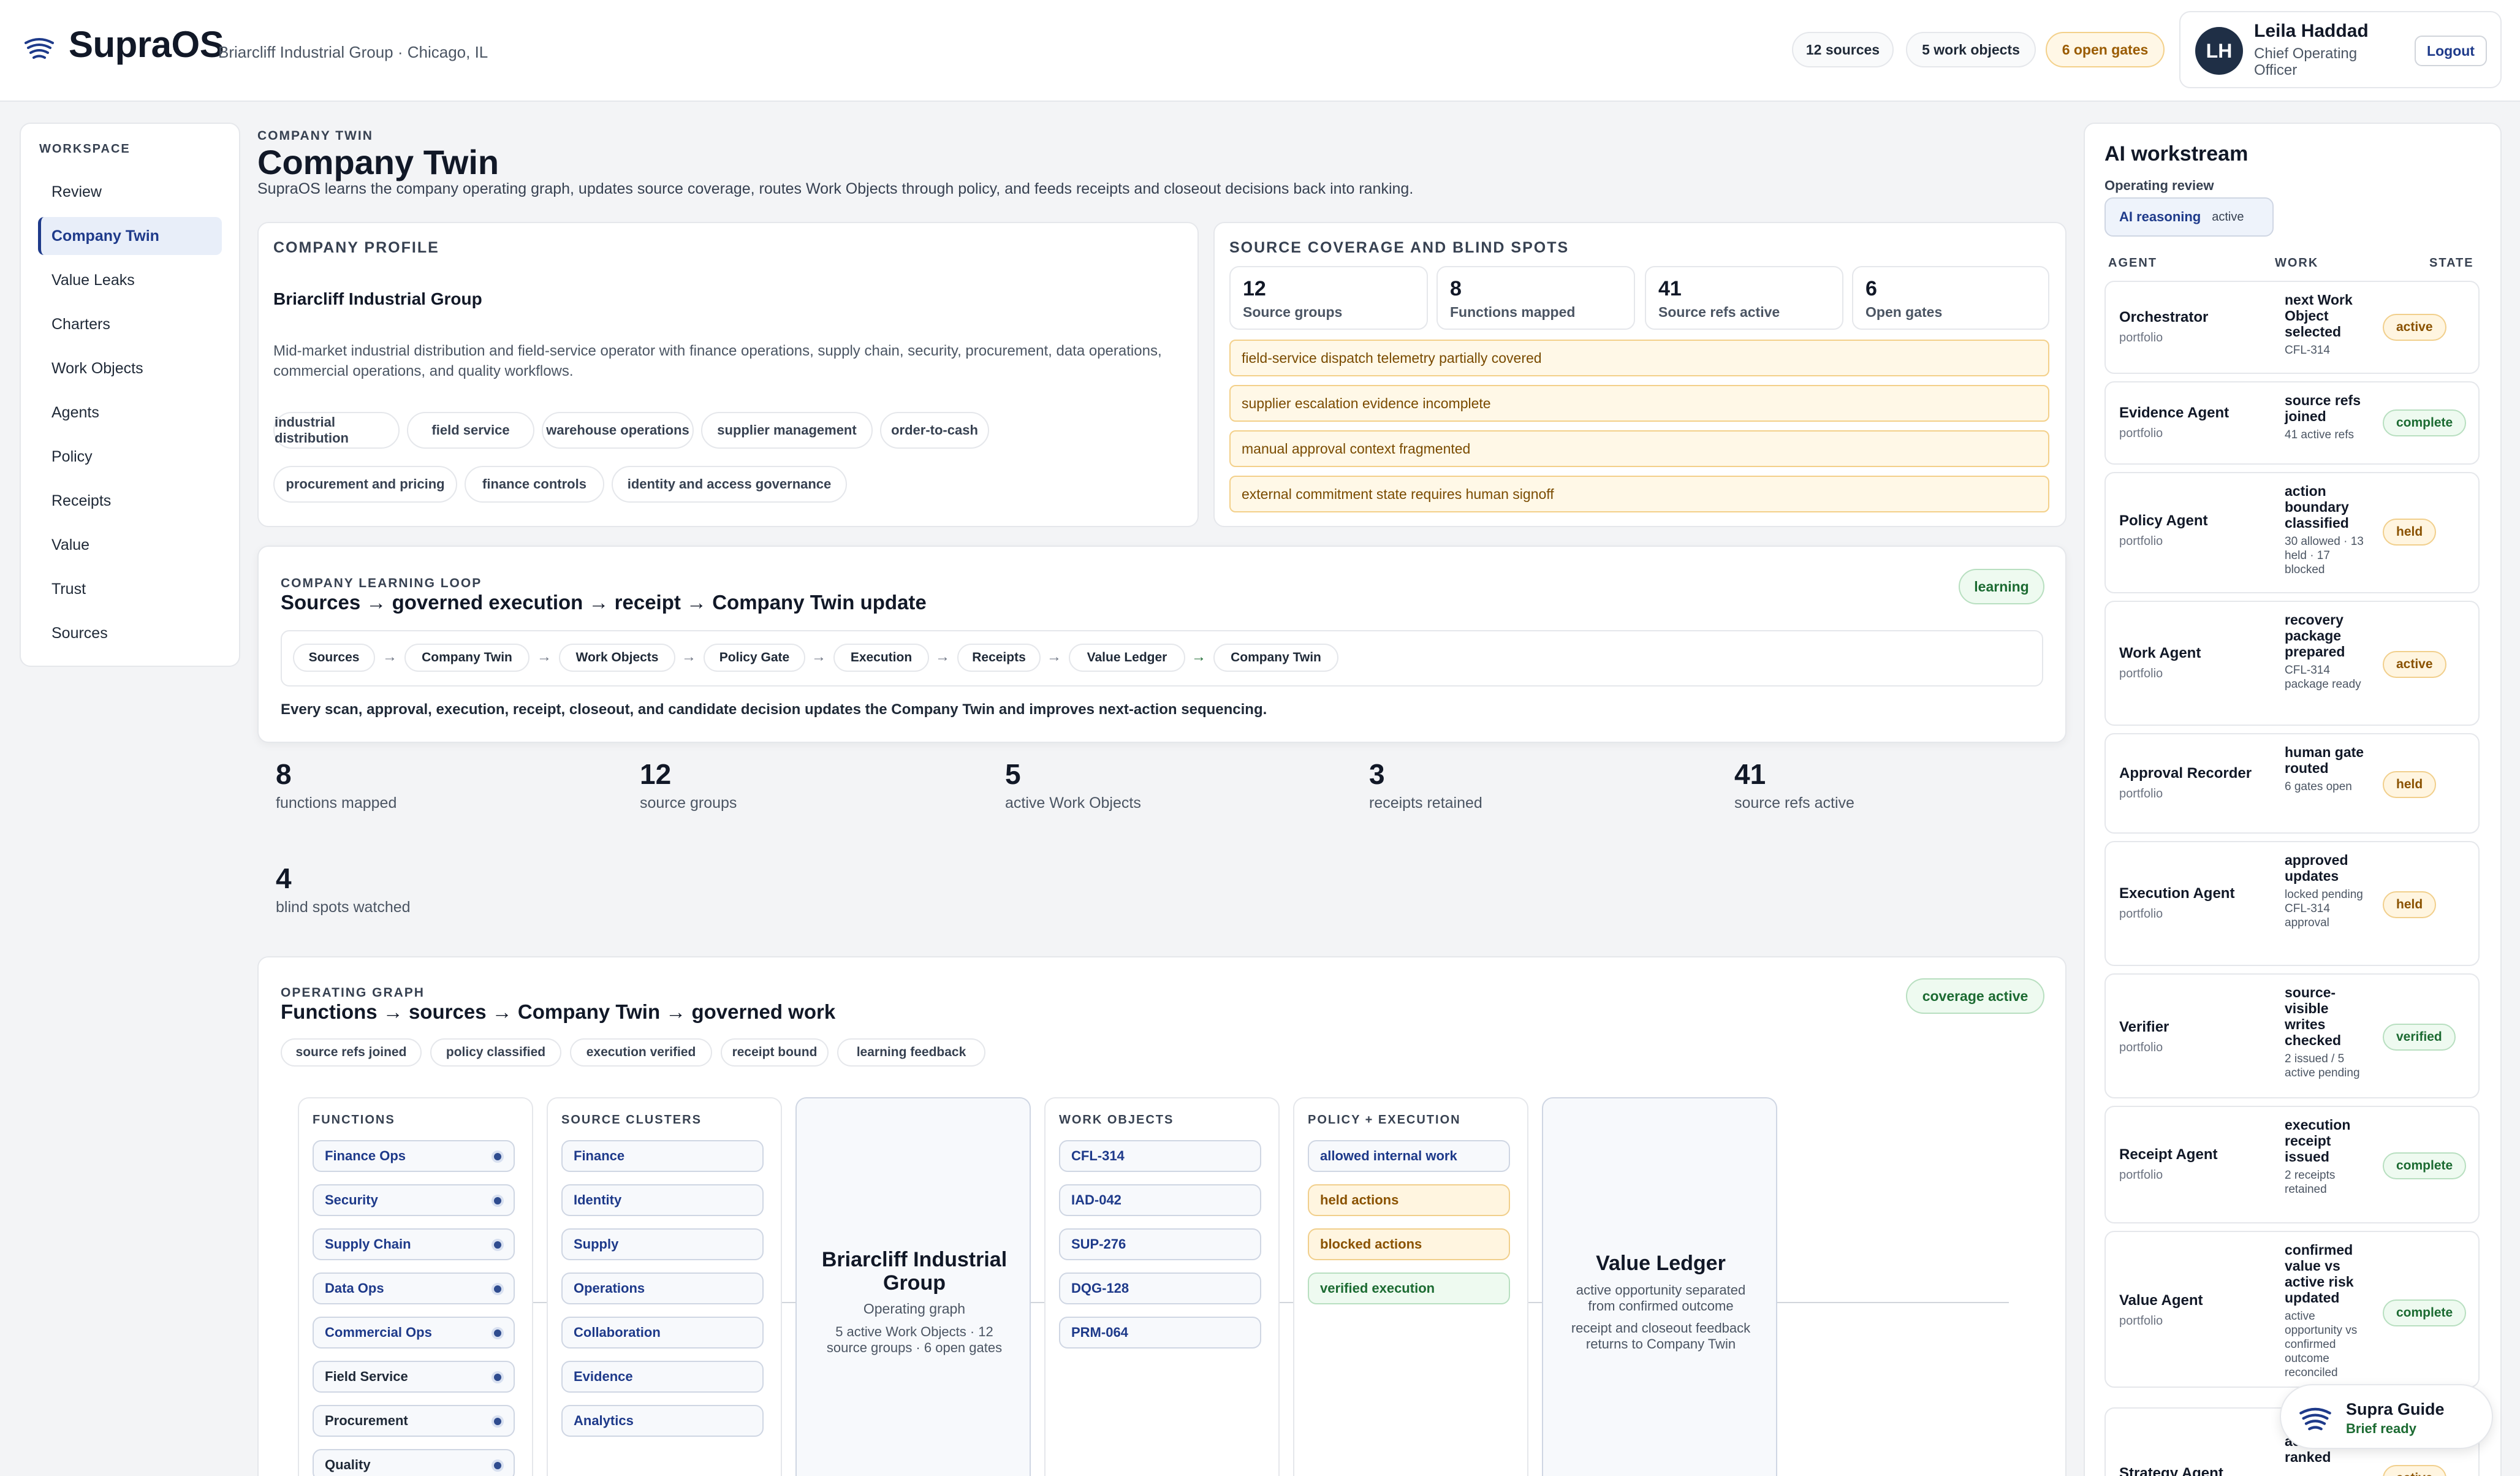  What do you see at coordinates (2425, 1165) in the screenshot?
I see `state-badge: complete` at bounding box center [2425, 1165].